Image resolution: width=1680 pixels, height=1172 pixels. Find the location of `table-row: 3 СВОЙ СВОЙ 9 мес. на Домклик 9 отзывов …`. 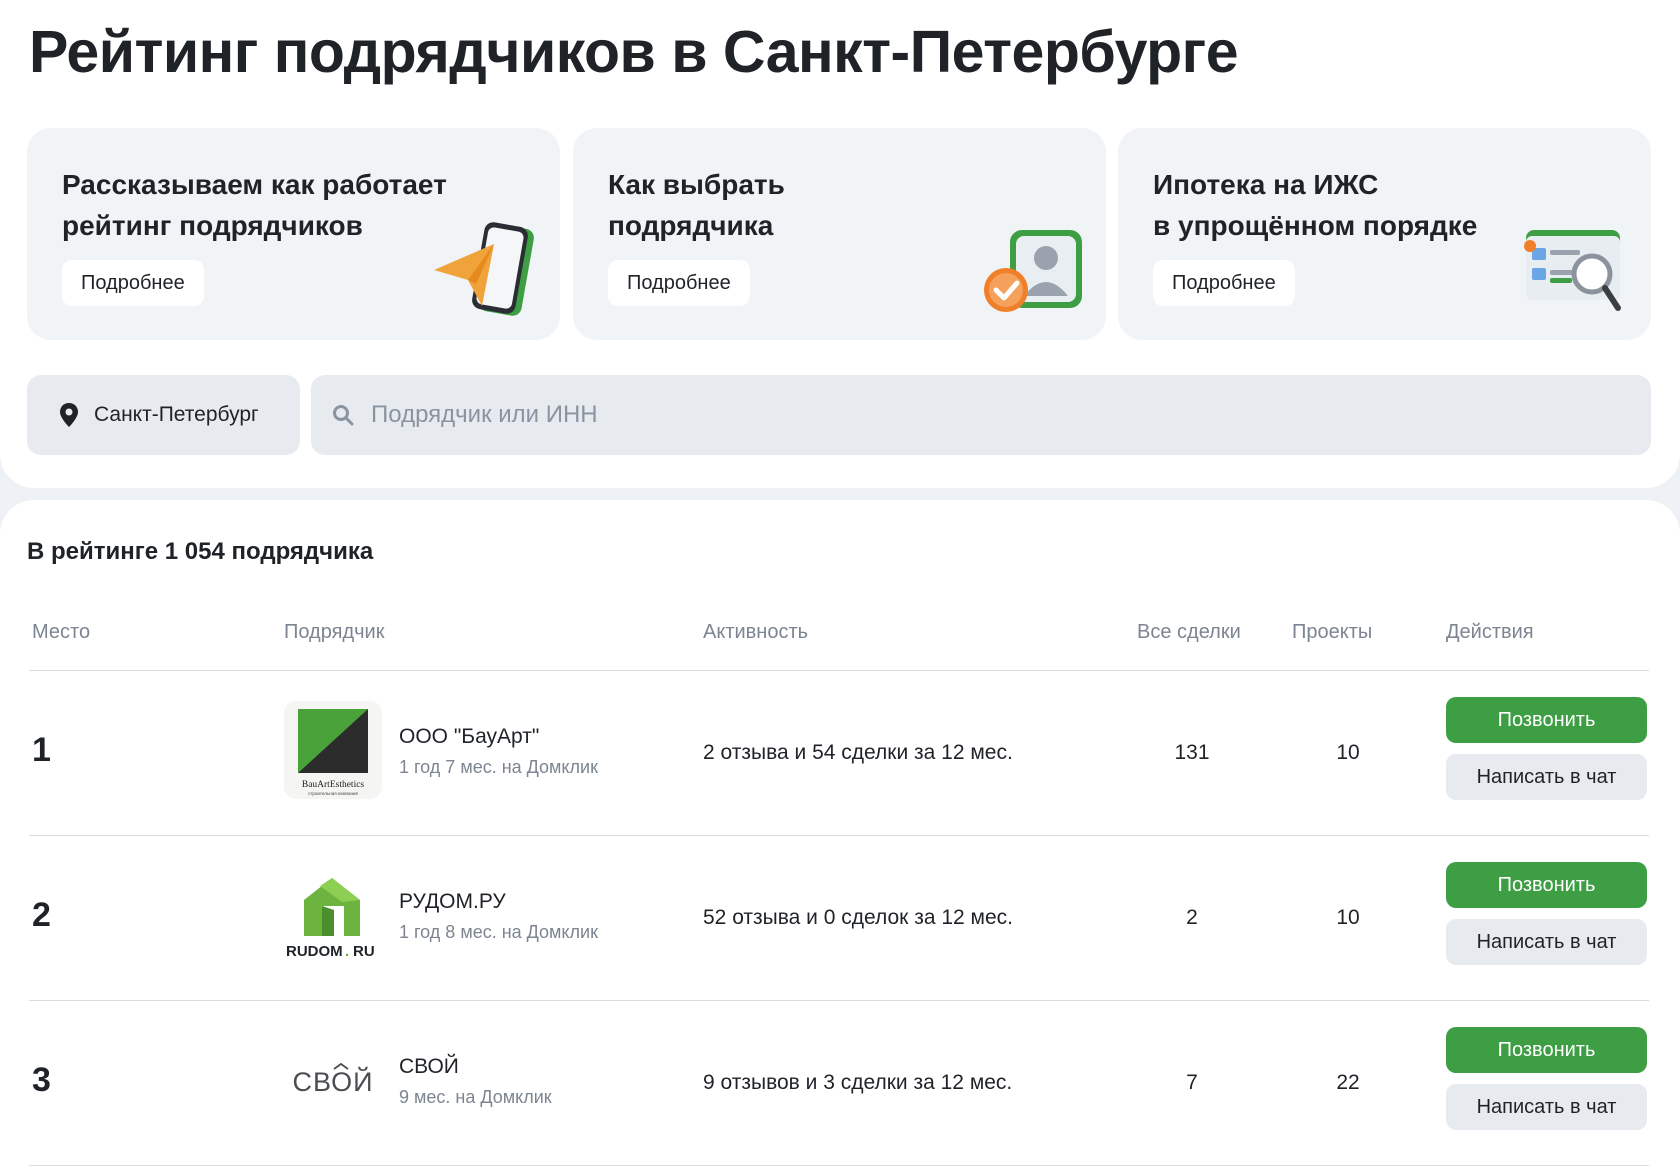

table-row: 3 СВОЙ СВОЙ 9 мес. на Домклик 9 отзывов … is located at coordinates (840, 1083).